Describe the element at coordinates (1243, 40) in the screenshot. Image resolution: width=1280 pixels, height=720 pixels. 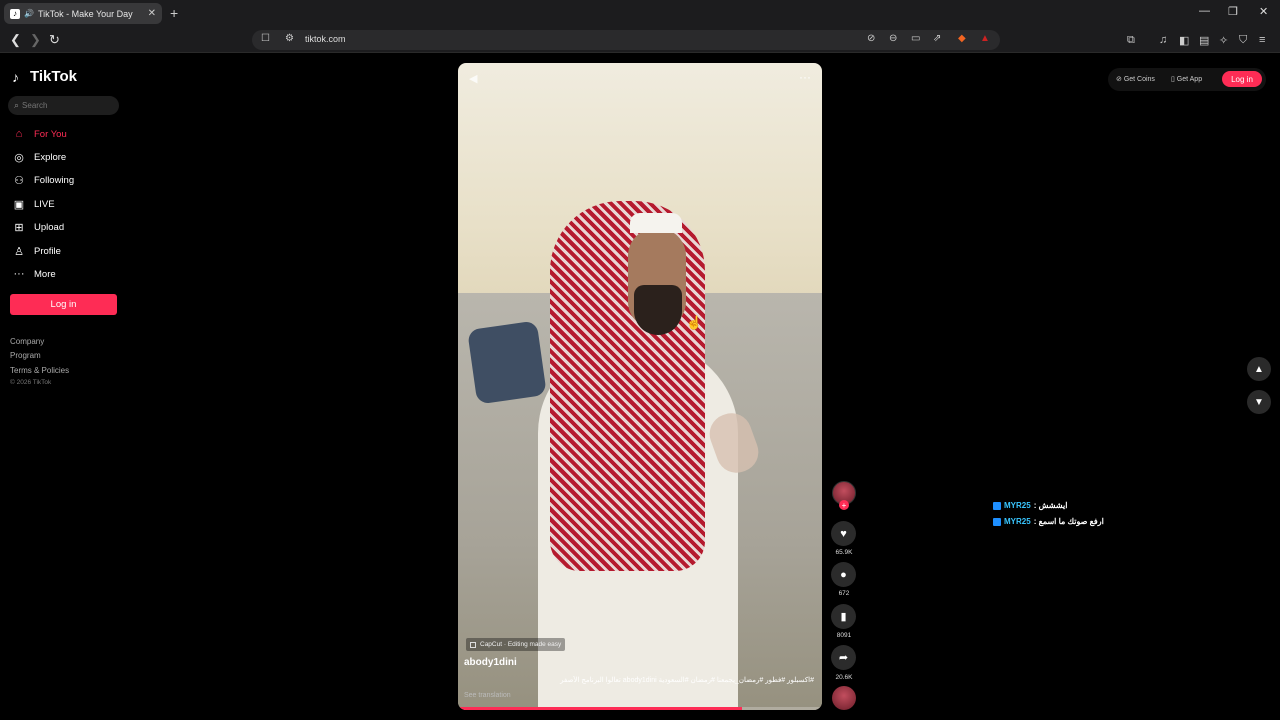
I see `vpn-icon: ⛉` at that location.